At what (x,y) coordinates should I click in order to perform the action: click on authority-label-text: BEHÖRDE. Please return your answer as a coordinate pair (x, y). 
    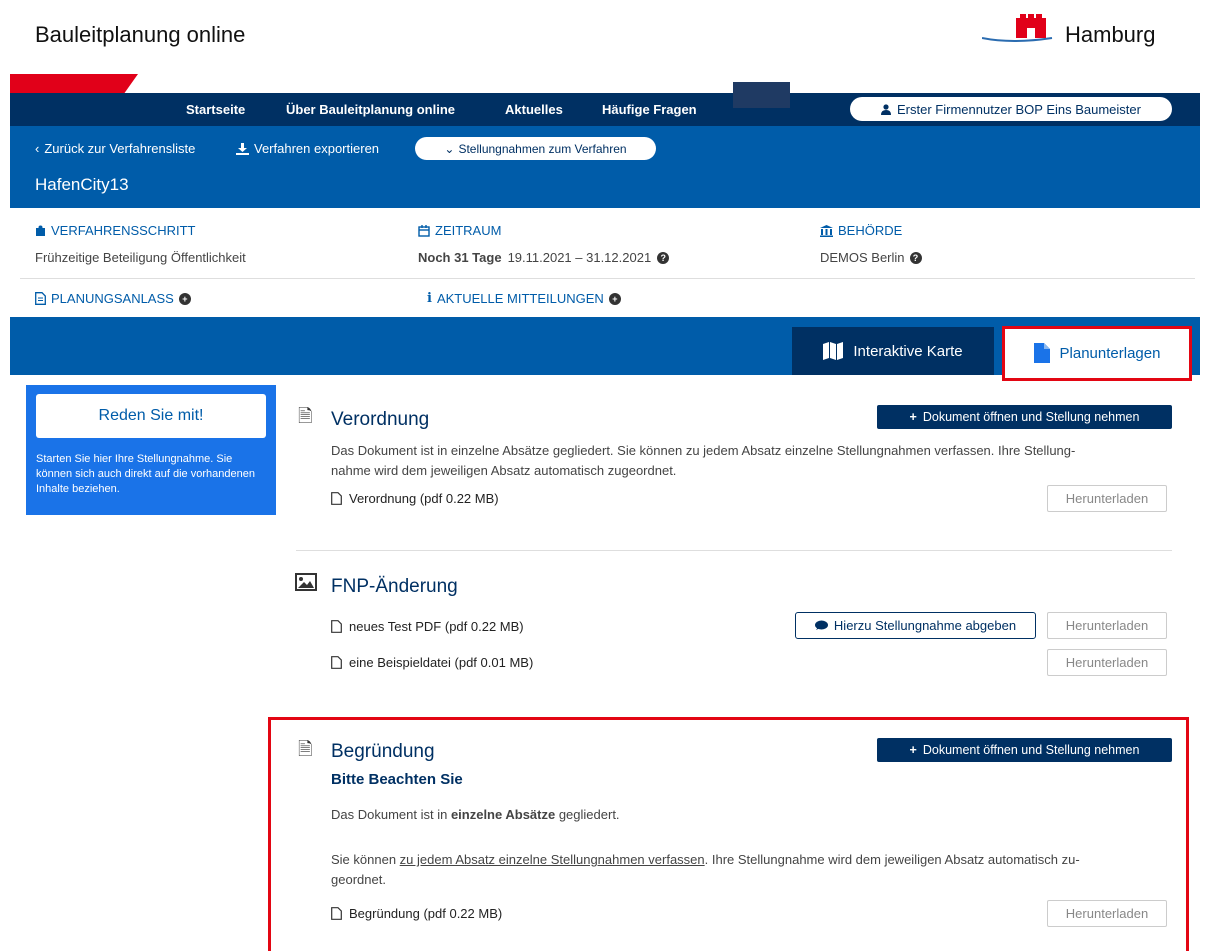
    Looking at the image, I should click on (870, 230).